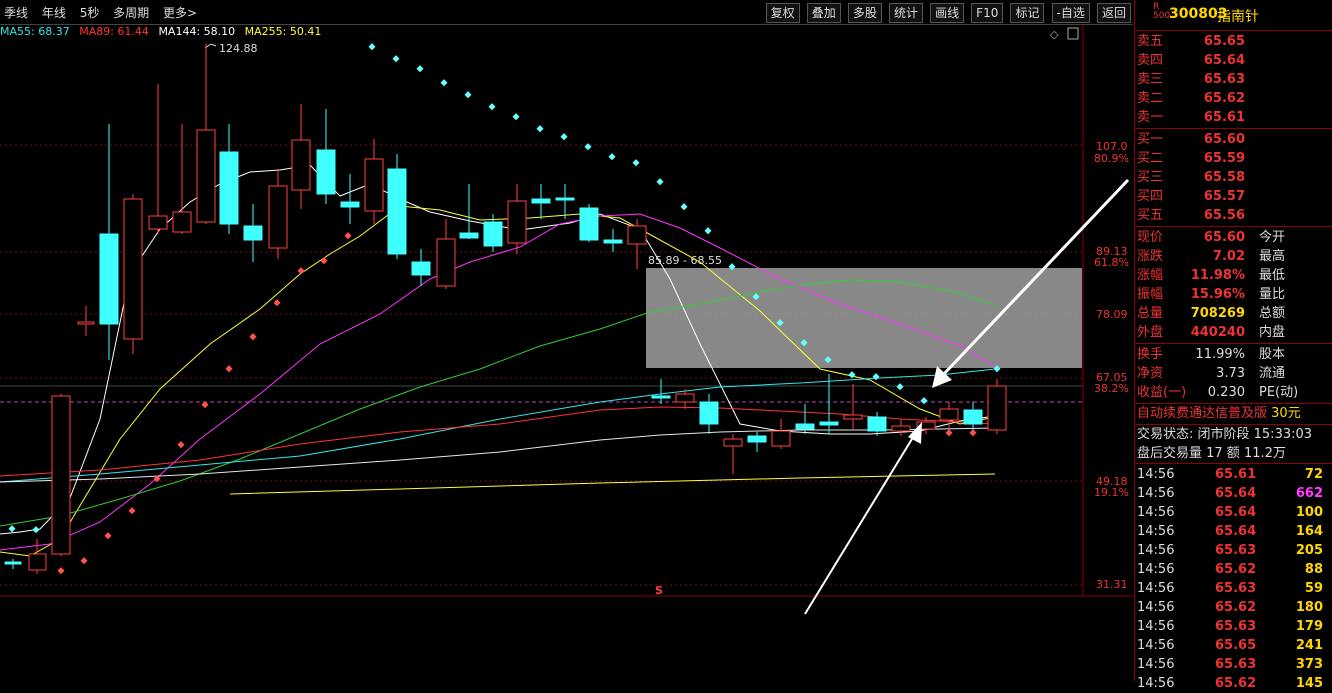 This screenshot has width=1332, height=693. Describe the element at coordinates (35, 31) in the screenshot. I see `ma55-legend: MA55: 68.37` at that location.